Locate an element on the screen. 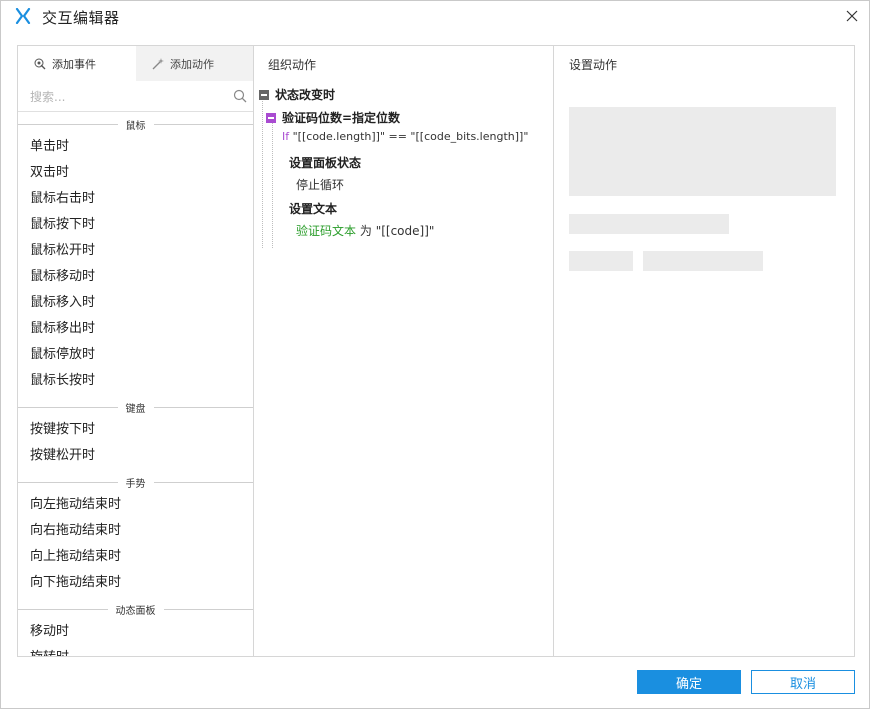  section-header-gesture: 手势 is located at coordinates (135, 482).